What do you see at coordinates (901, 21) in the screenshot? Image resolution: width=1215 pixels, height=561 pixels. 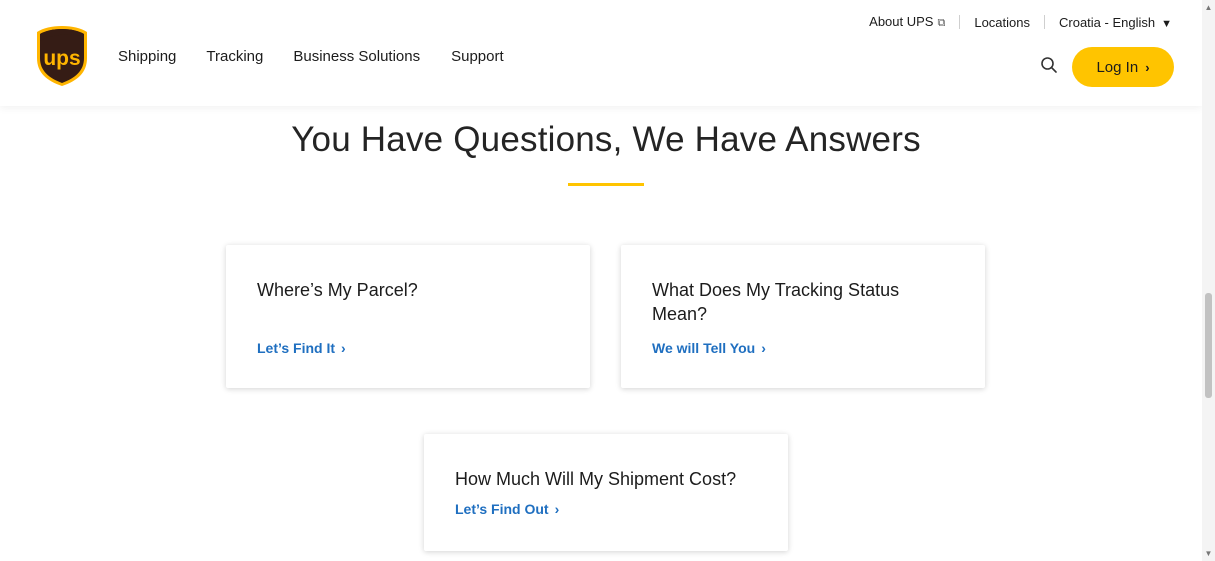 I see `about-ups-label: About UPS` at bounding box center [901, 21].